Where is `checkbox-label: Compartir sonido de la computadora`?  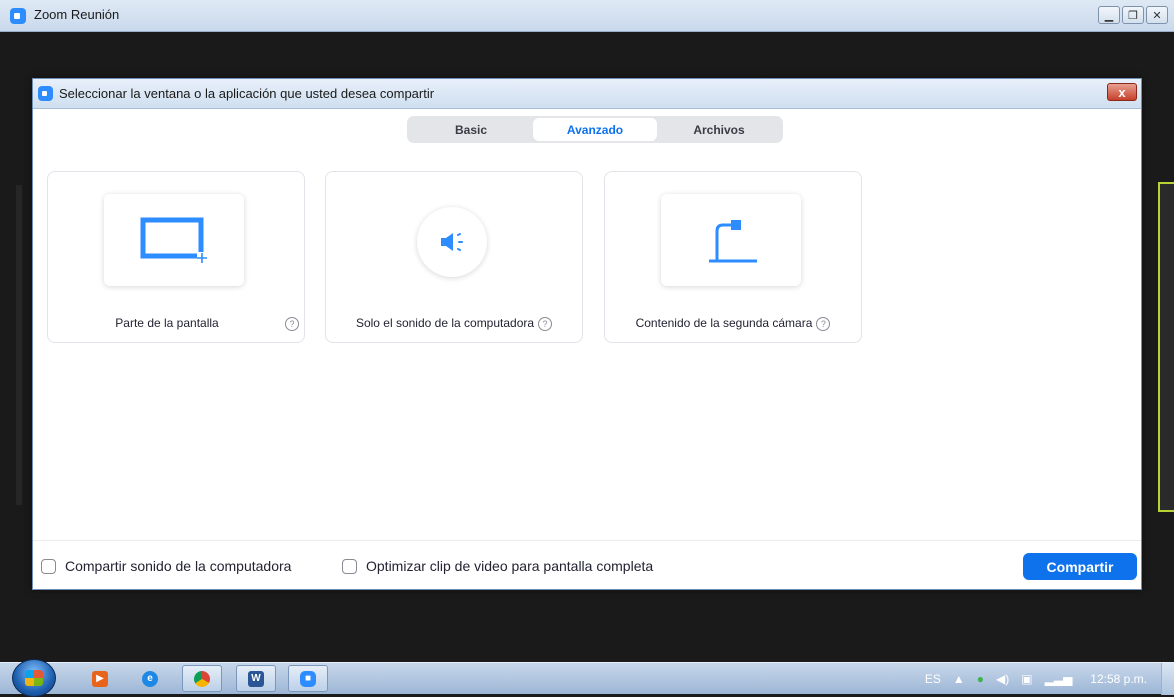
checkbox-label: Compartir sonido de la computadora is located at coordinates (178, 566).